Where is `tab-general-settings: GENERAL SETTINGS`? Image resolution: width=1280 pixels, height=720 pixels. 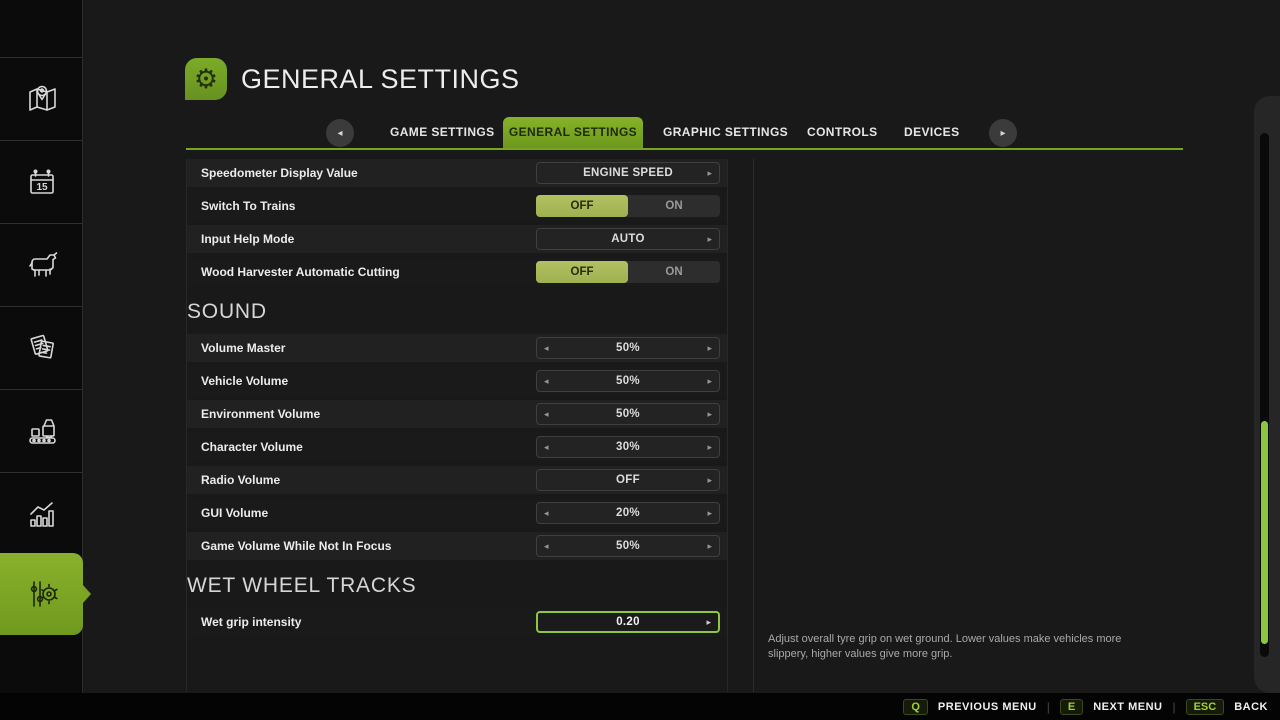
tab-general-settings: GENERAL SETTINGS is located at coordinates (573, 132).